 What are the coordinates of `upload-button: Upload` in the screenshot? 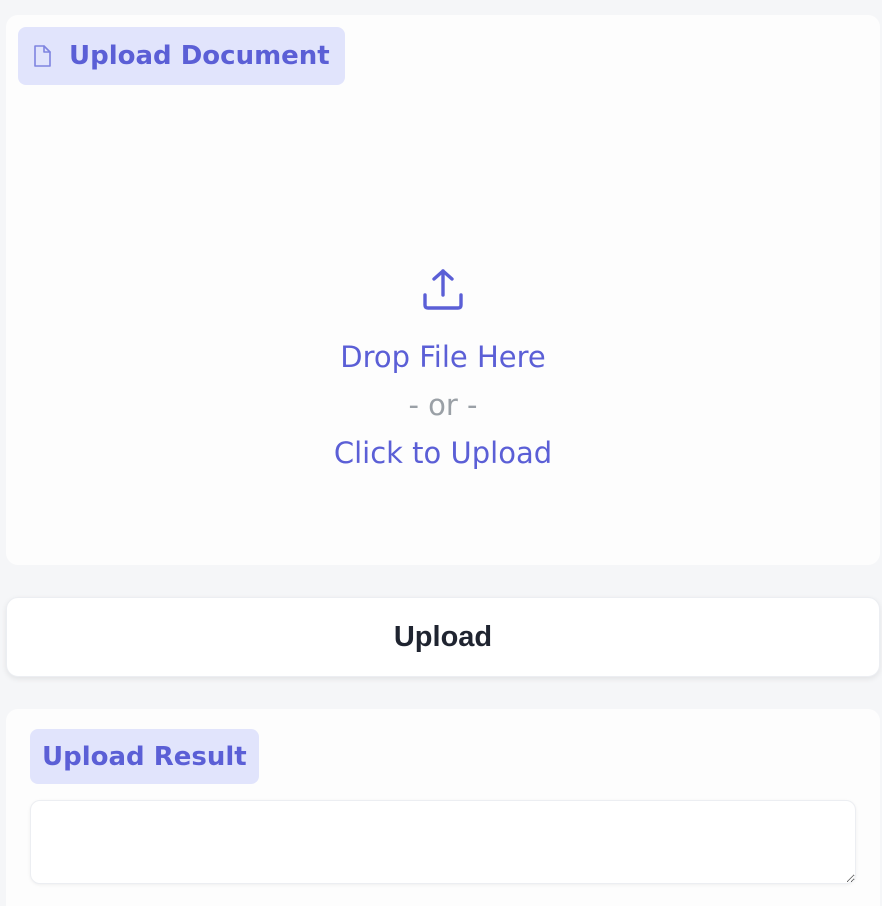 It's located at (443, 637).